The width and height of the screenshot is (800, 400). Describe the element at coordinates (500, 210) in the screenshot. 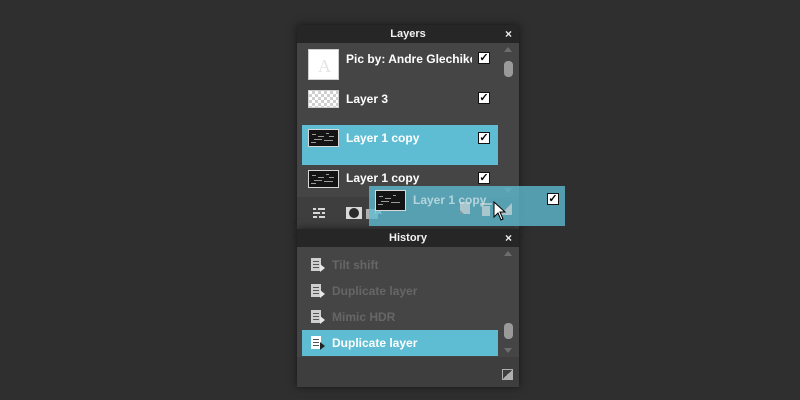

I see `mouse-cursor-icon` at that location.